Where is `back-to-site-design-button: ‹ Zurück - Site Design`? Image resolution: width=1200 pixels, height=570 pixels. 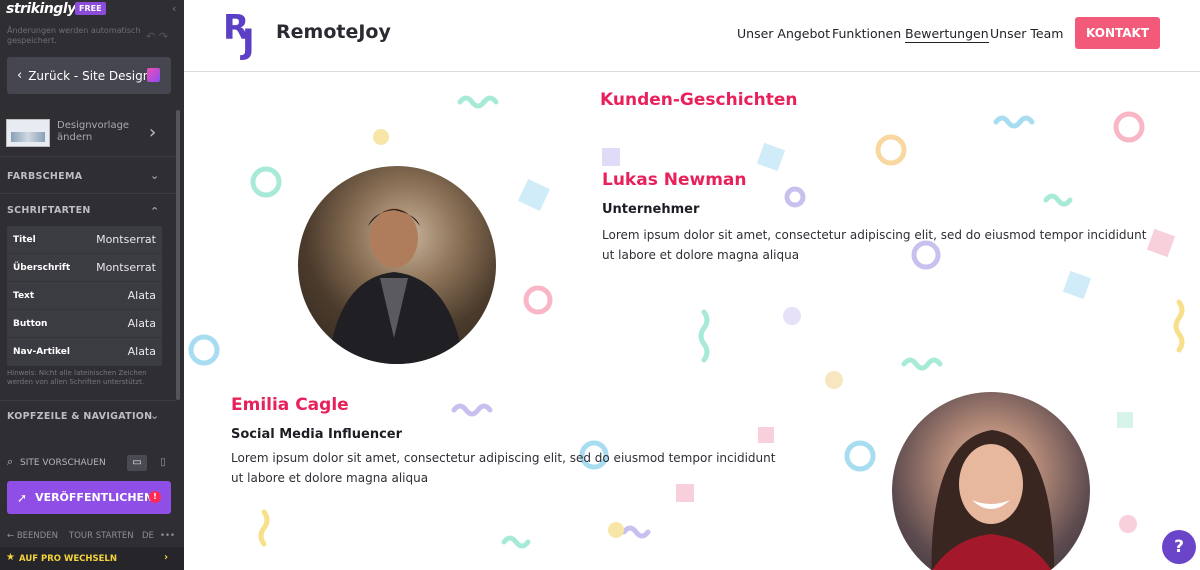
back-to-site-design-button: ‹ Zurück - Site Design is located at coordinates (89, 75).